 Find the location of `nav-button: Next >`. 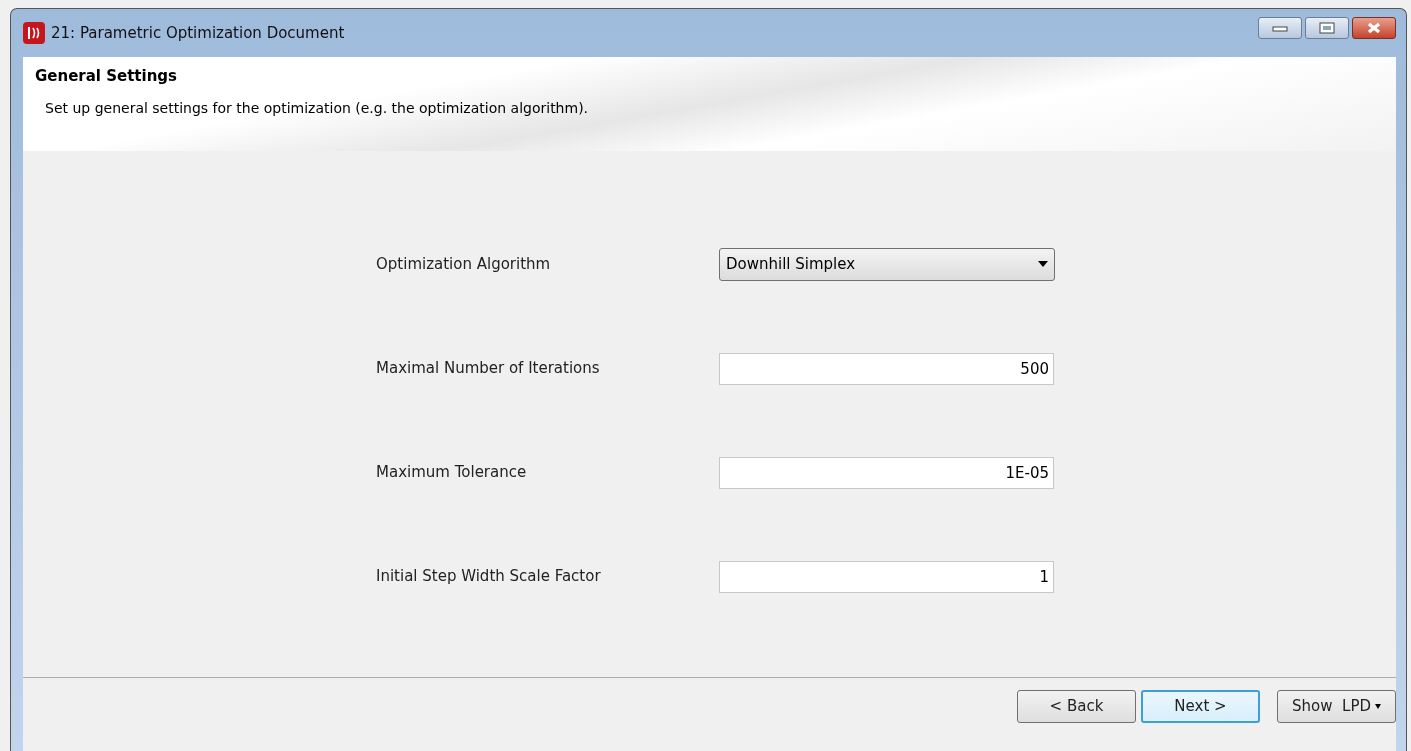

nav-button: Next > is located at coordinates (1200, 706).